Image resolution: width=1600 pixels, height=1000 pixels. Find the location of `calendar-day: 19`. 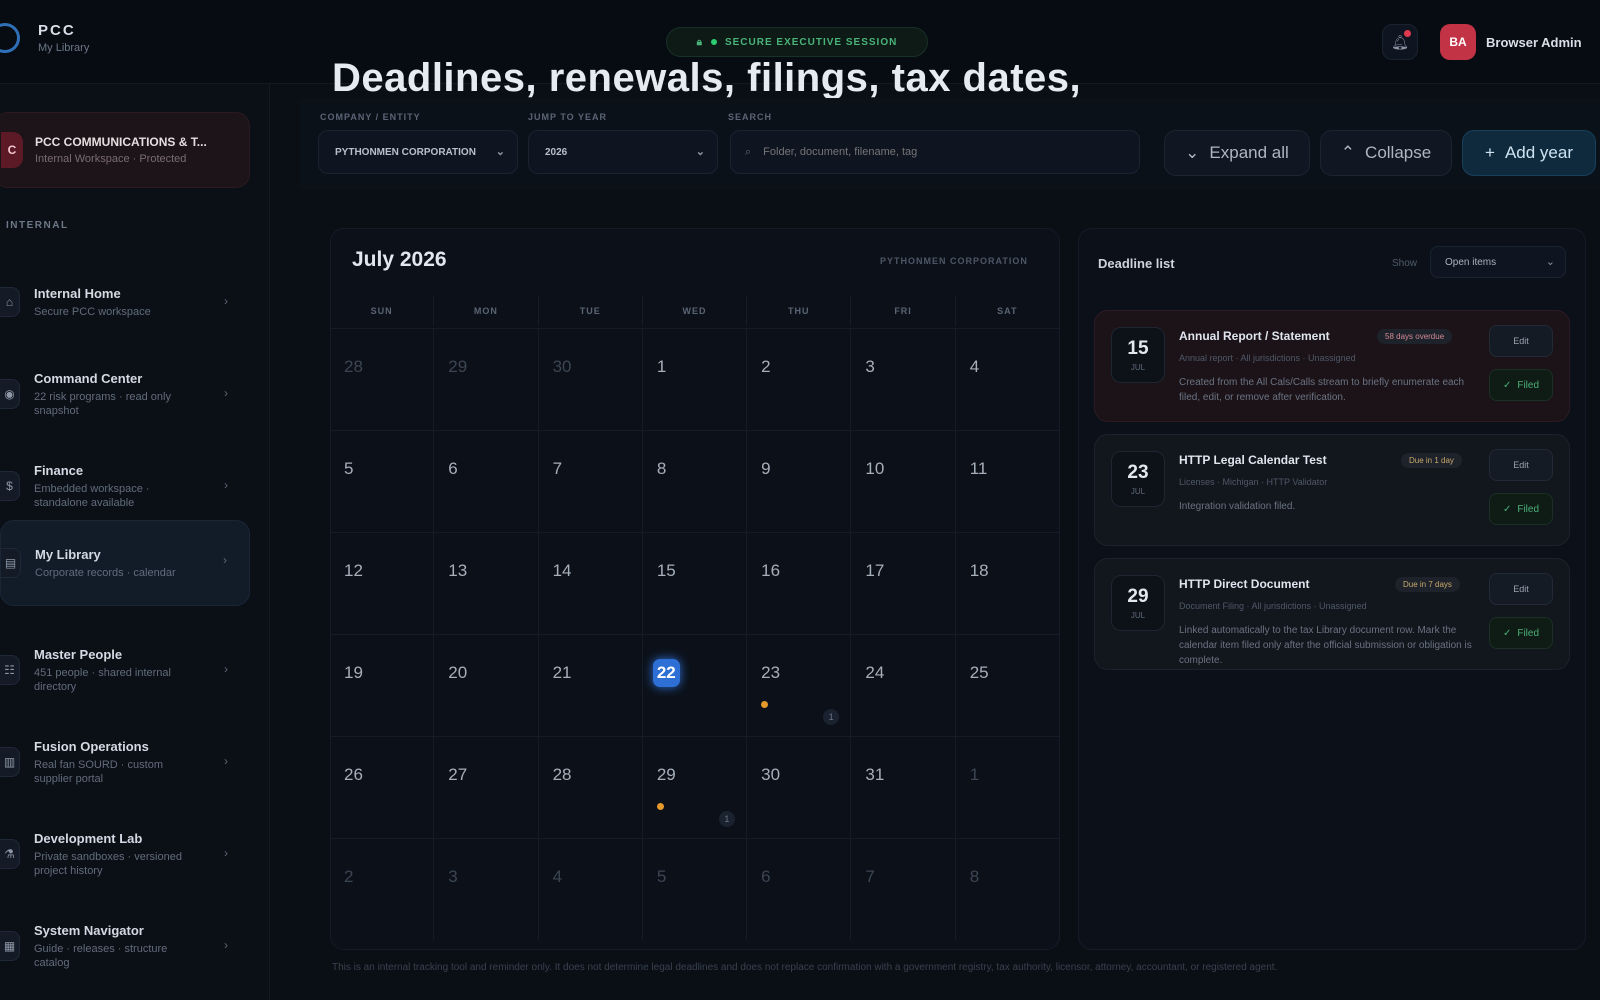

calendar-day: 19 is located at coordinates (382, 685).